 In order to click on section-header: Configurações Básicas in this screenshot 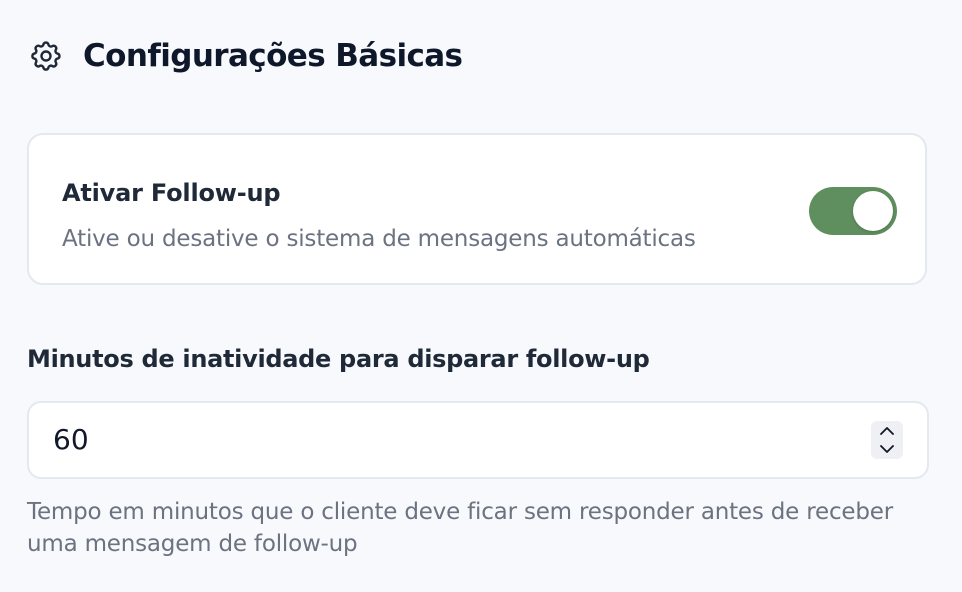, I will do `click(245, 56)`.